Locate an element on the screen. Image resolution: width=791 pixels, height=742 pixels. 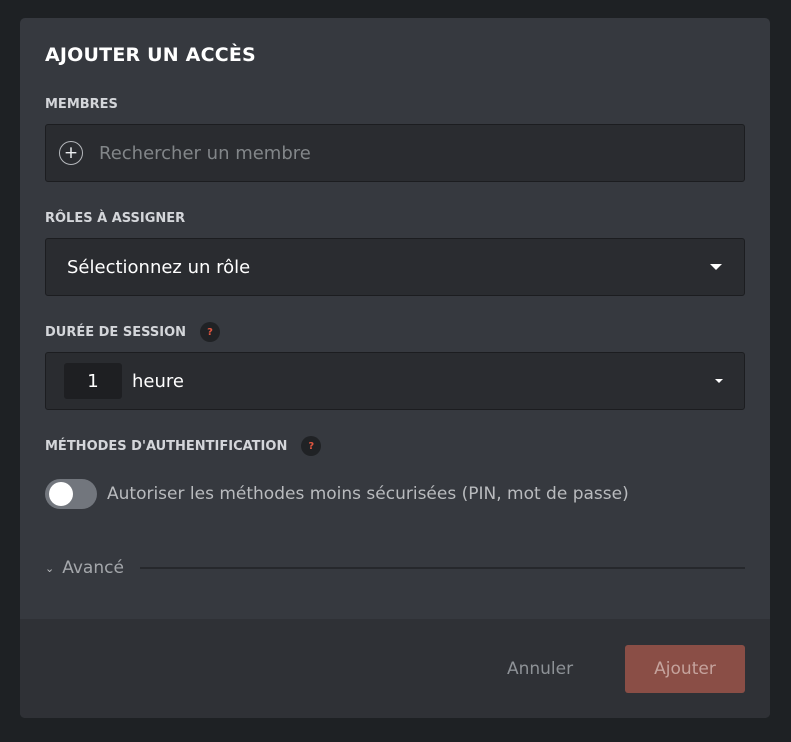
dialog-title: AJOUTER UN ACCÈS is located at coordinates (150, 55).